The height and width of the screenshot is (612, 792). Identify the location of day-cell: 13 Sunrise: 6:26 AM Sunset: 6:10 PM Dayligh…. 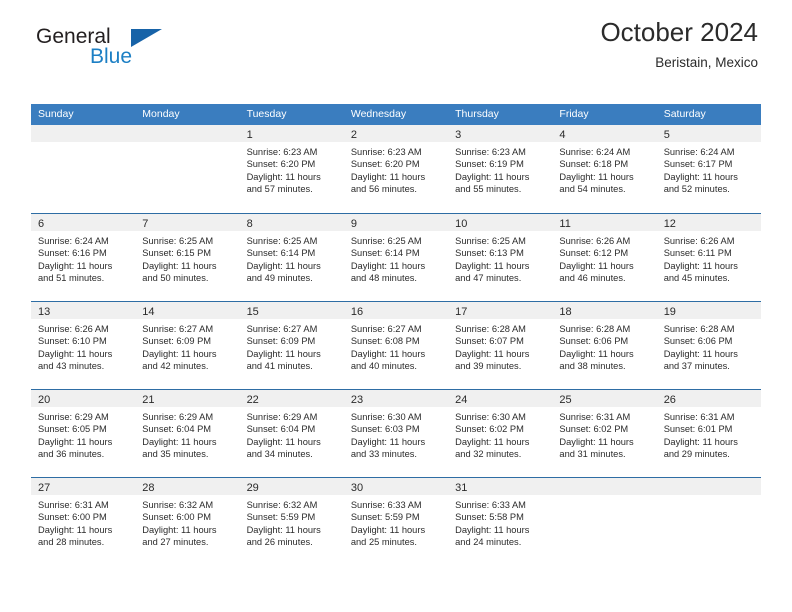
(83, 345).